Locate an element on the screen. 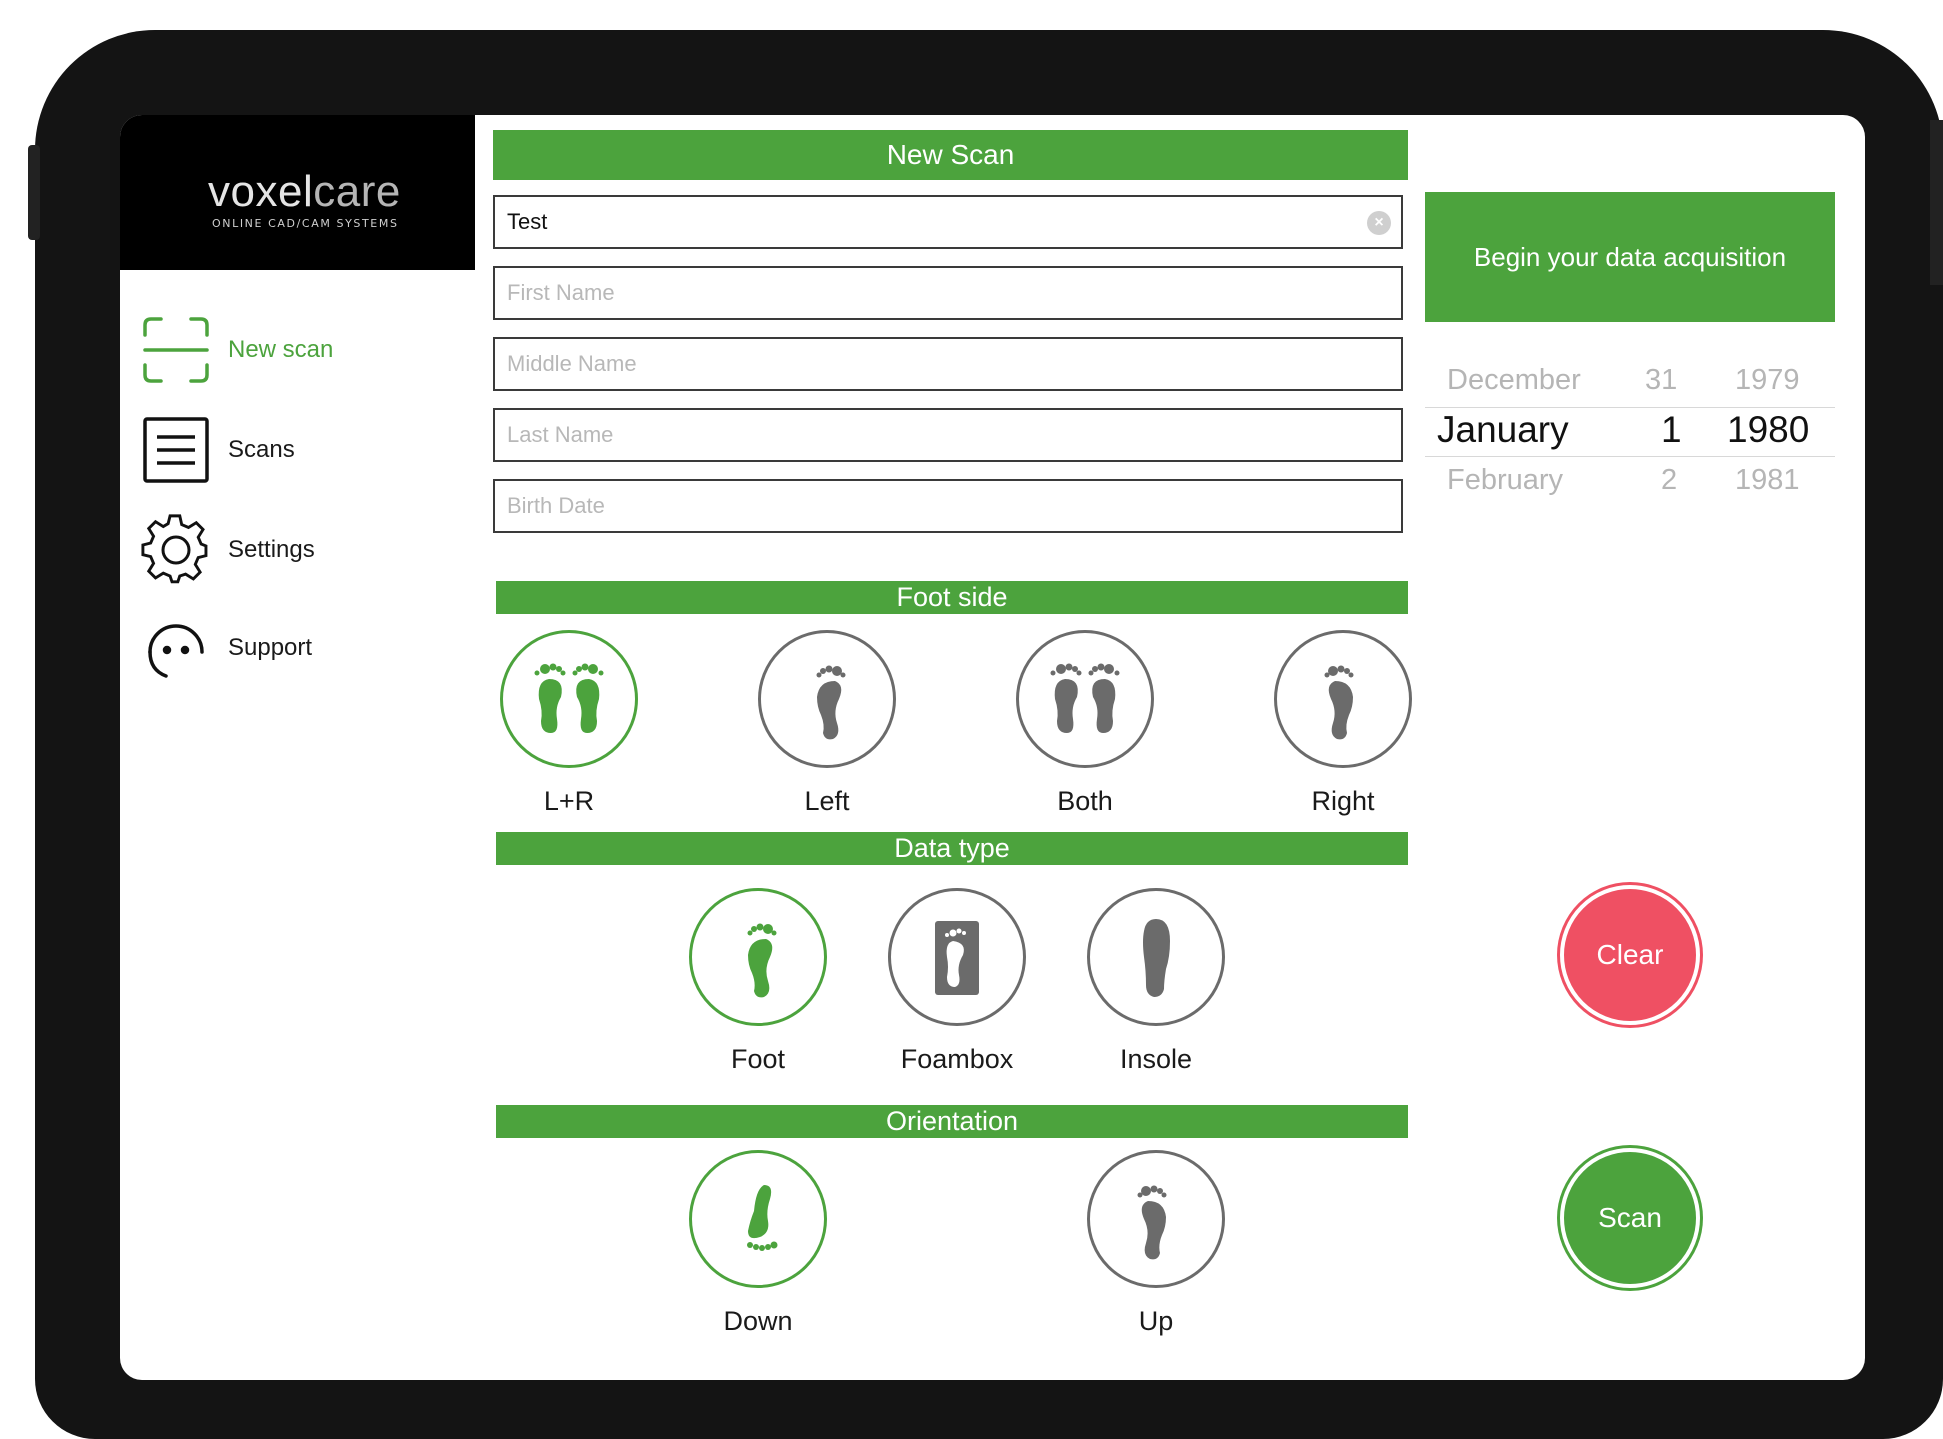 The height and width of the screenshot is (1439, 1943). birth-date-field is located at coordinates (948, 506).